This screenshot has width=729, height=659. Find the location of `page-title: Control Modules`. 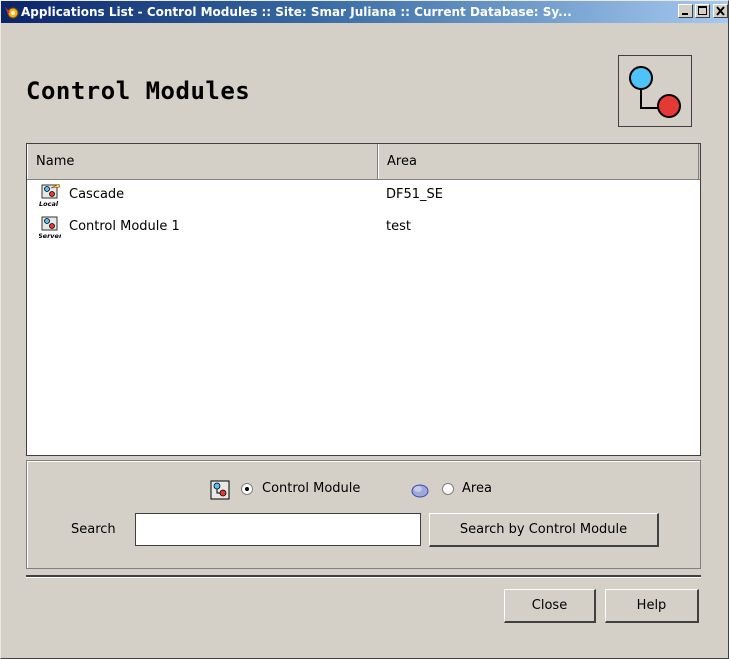

page-title: Control Modules is located at coordinates (138, 91).